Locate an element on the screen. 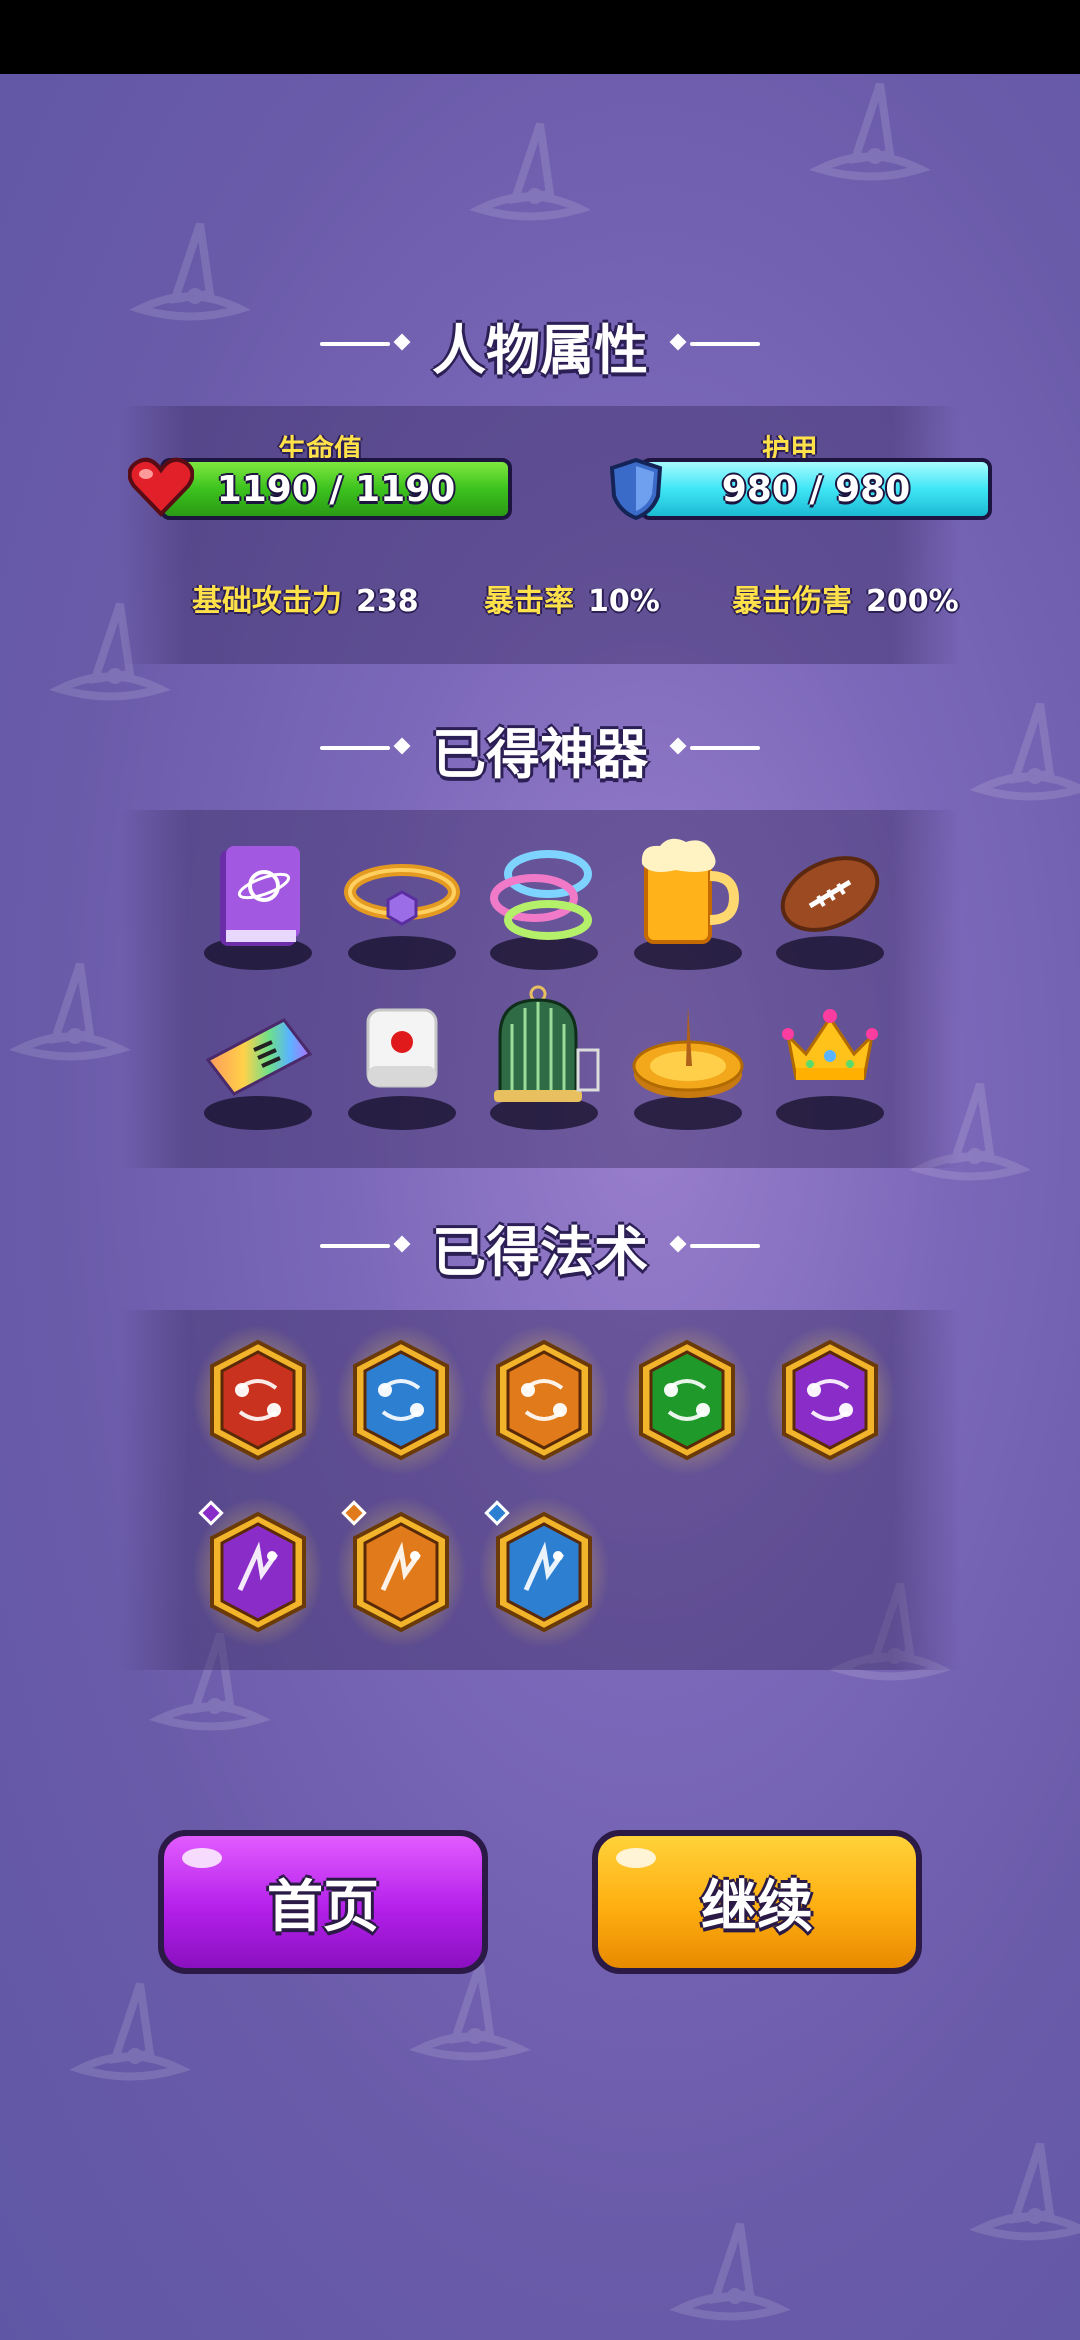  lightning-spell-icon is located at coordinates (401, 1572).